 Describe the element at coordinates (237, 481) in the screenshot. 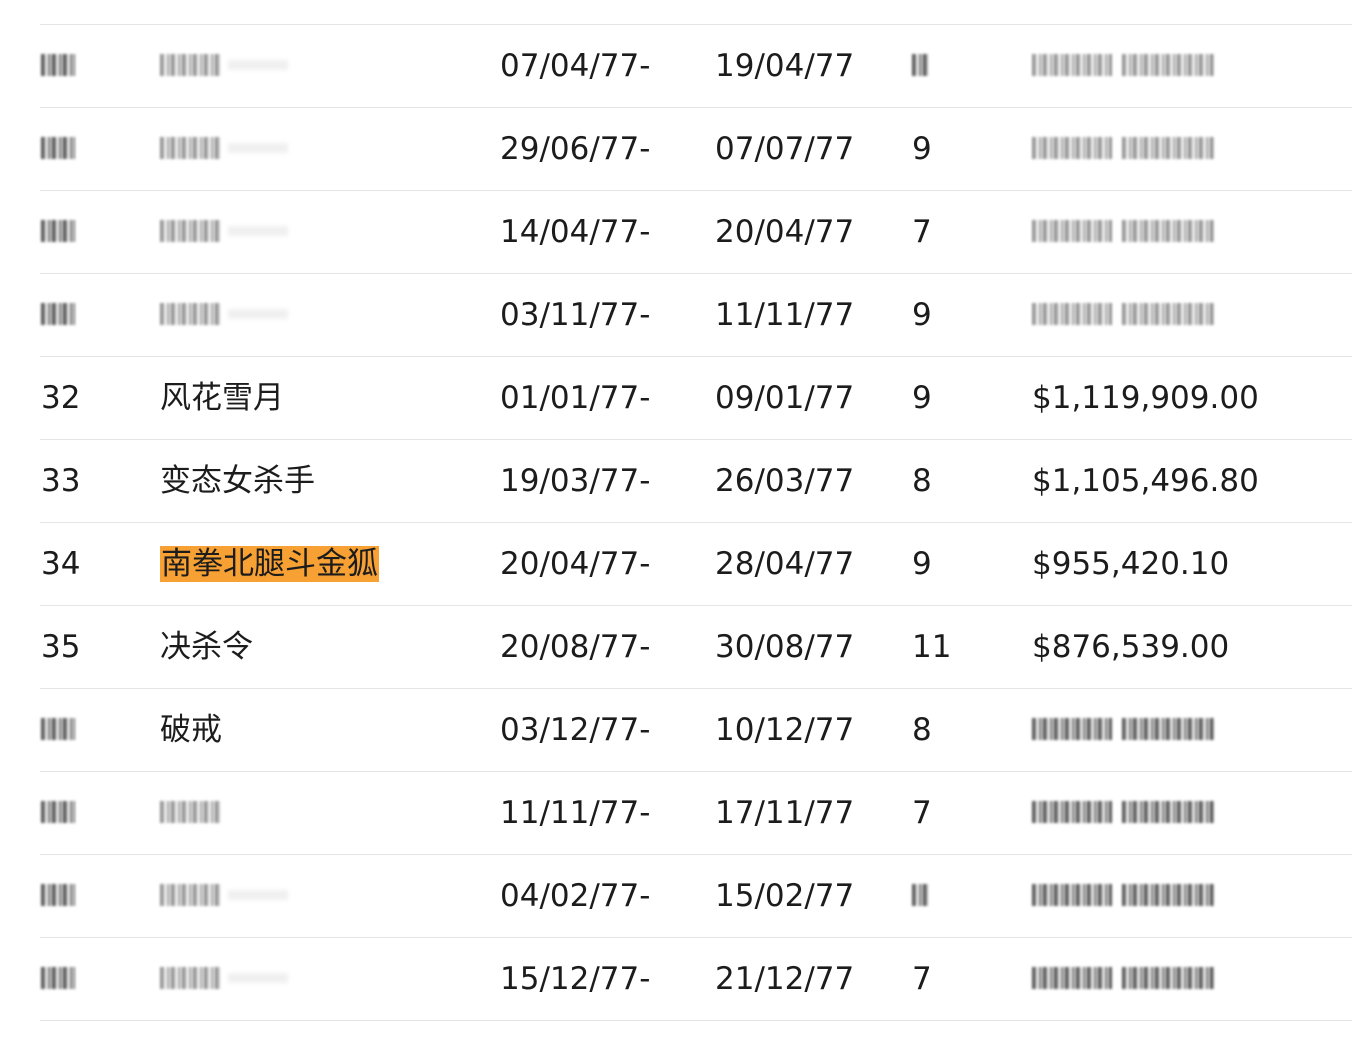

I see `title-cell: 变态女杀手` at that location.